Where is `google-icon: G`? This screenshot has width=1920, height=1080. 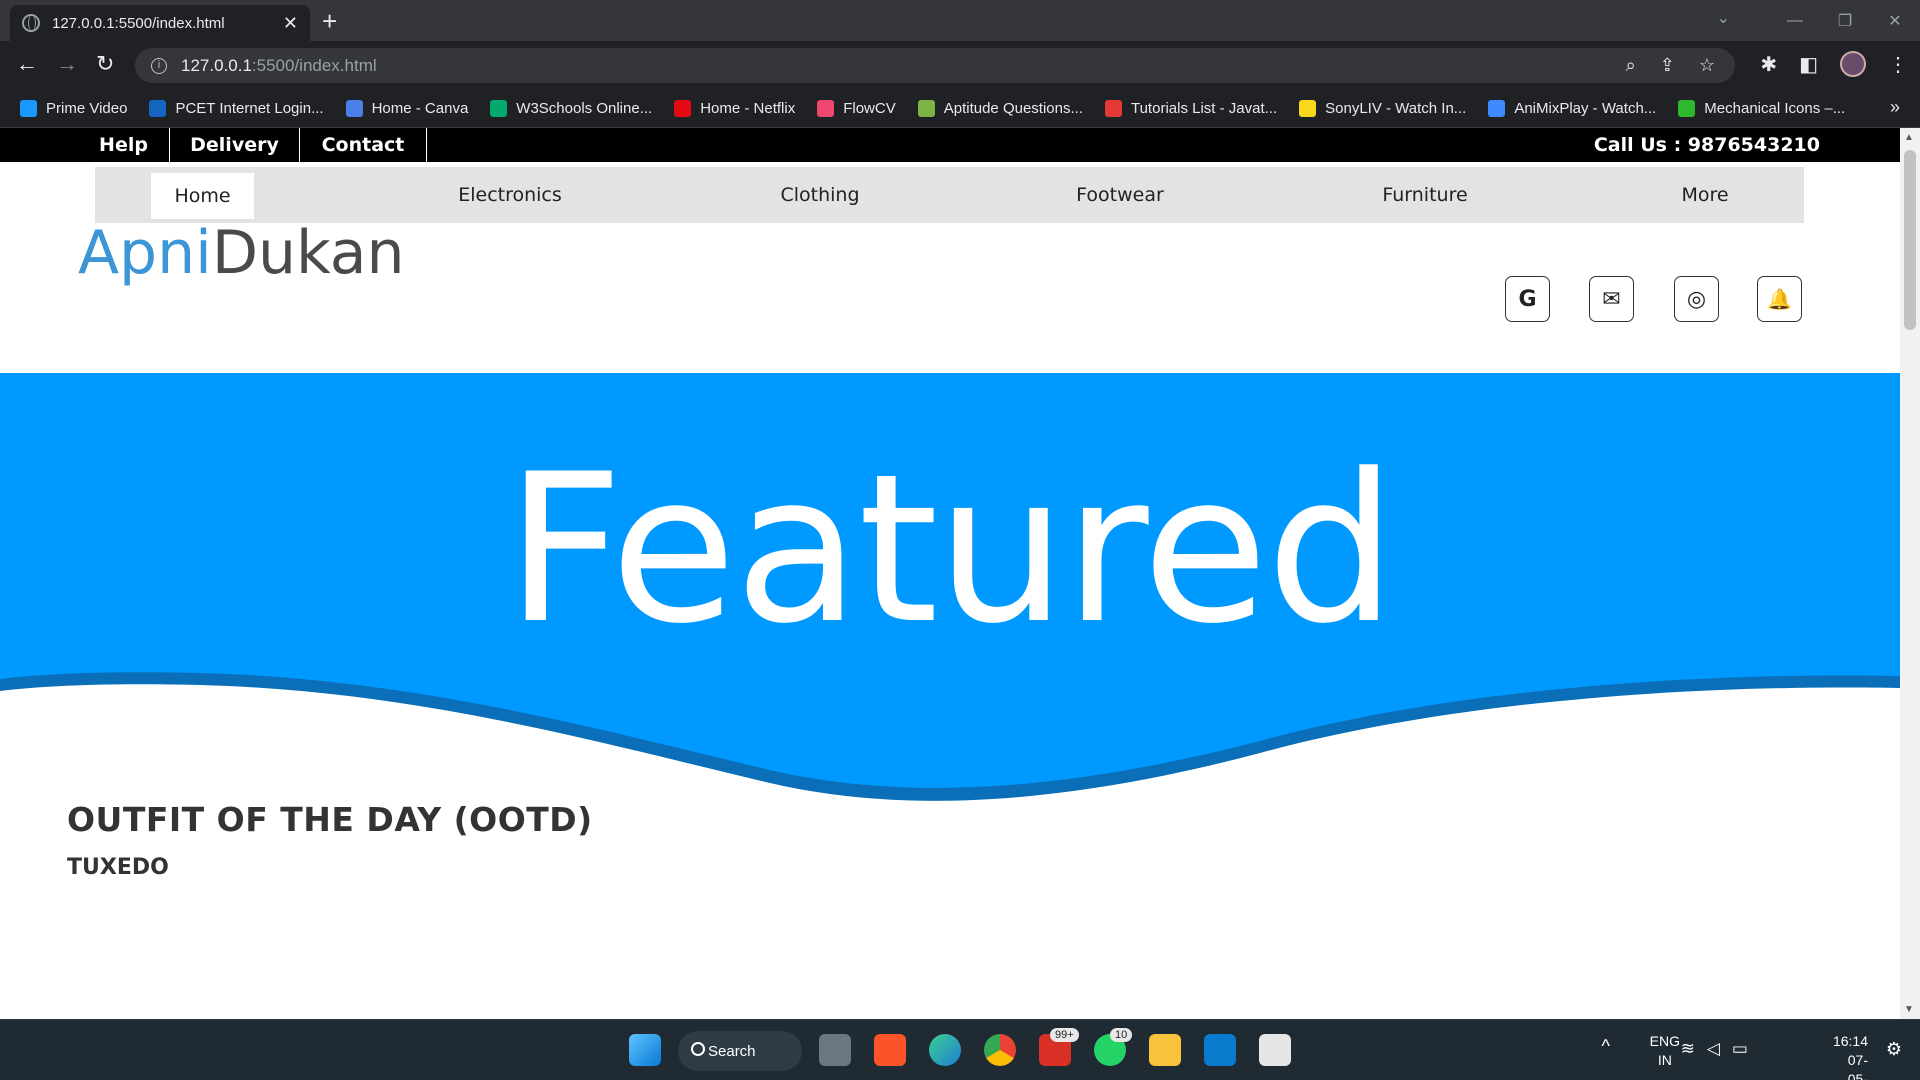
google-icon: G is located at coordinates (1527, 299).